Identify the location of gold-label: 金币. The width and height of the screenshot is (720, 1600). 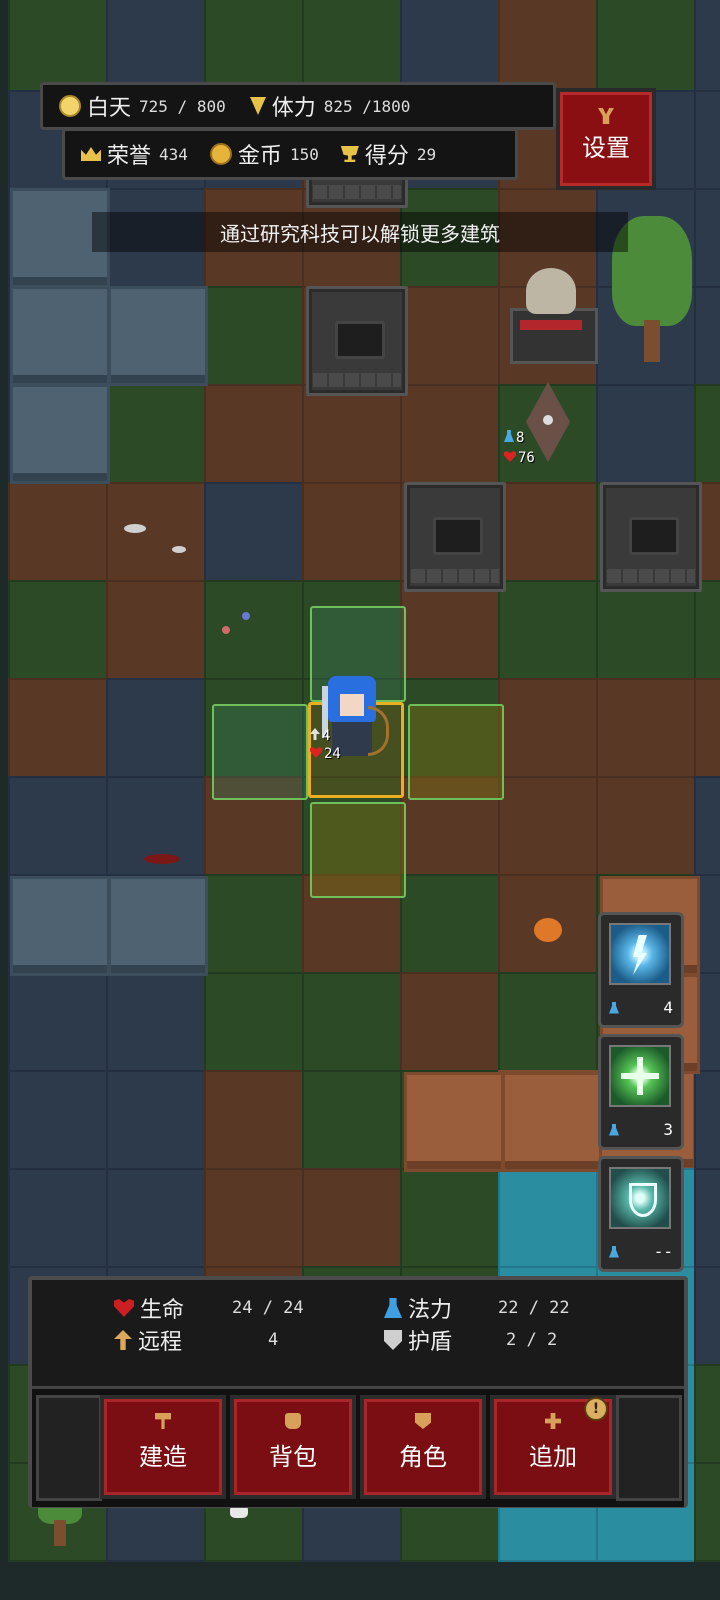
(259, 156).